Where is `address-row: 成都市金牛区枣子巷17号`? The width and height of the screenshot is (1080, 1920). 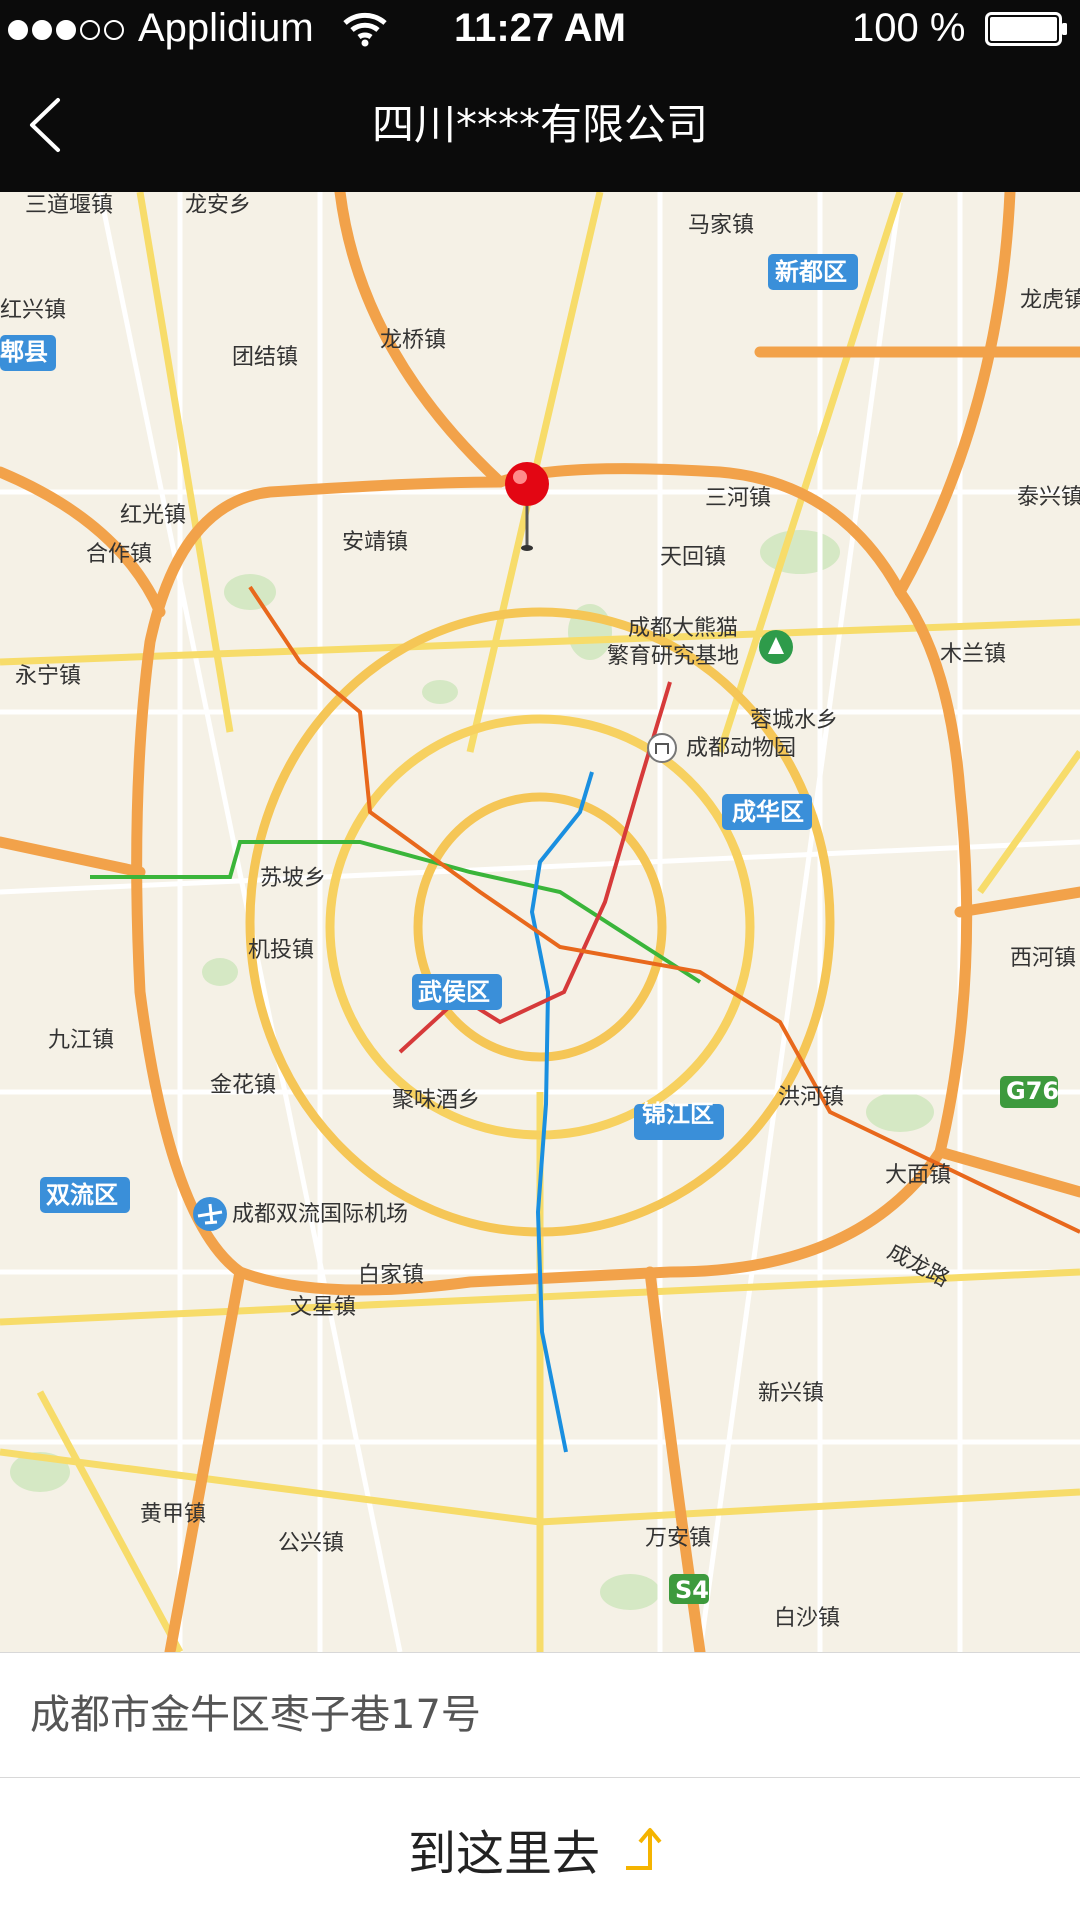 address-row: 成都市金牛区枣子巷17号 is located at coordinates (540, 1715).